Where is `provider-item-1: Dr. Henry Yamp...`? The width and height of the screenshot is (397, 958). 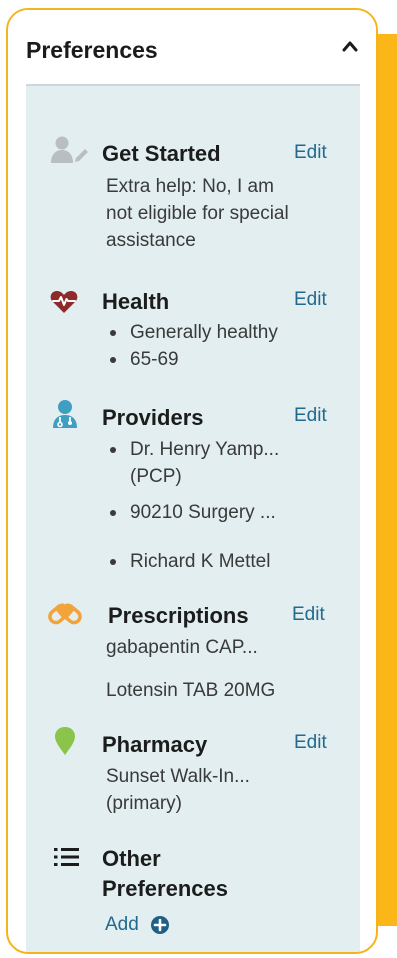
provider-item-1: Dr. Henry Yamp... is located at coordinates (205, 449).